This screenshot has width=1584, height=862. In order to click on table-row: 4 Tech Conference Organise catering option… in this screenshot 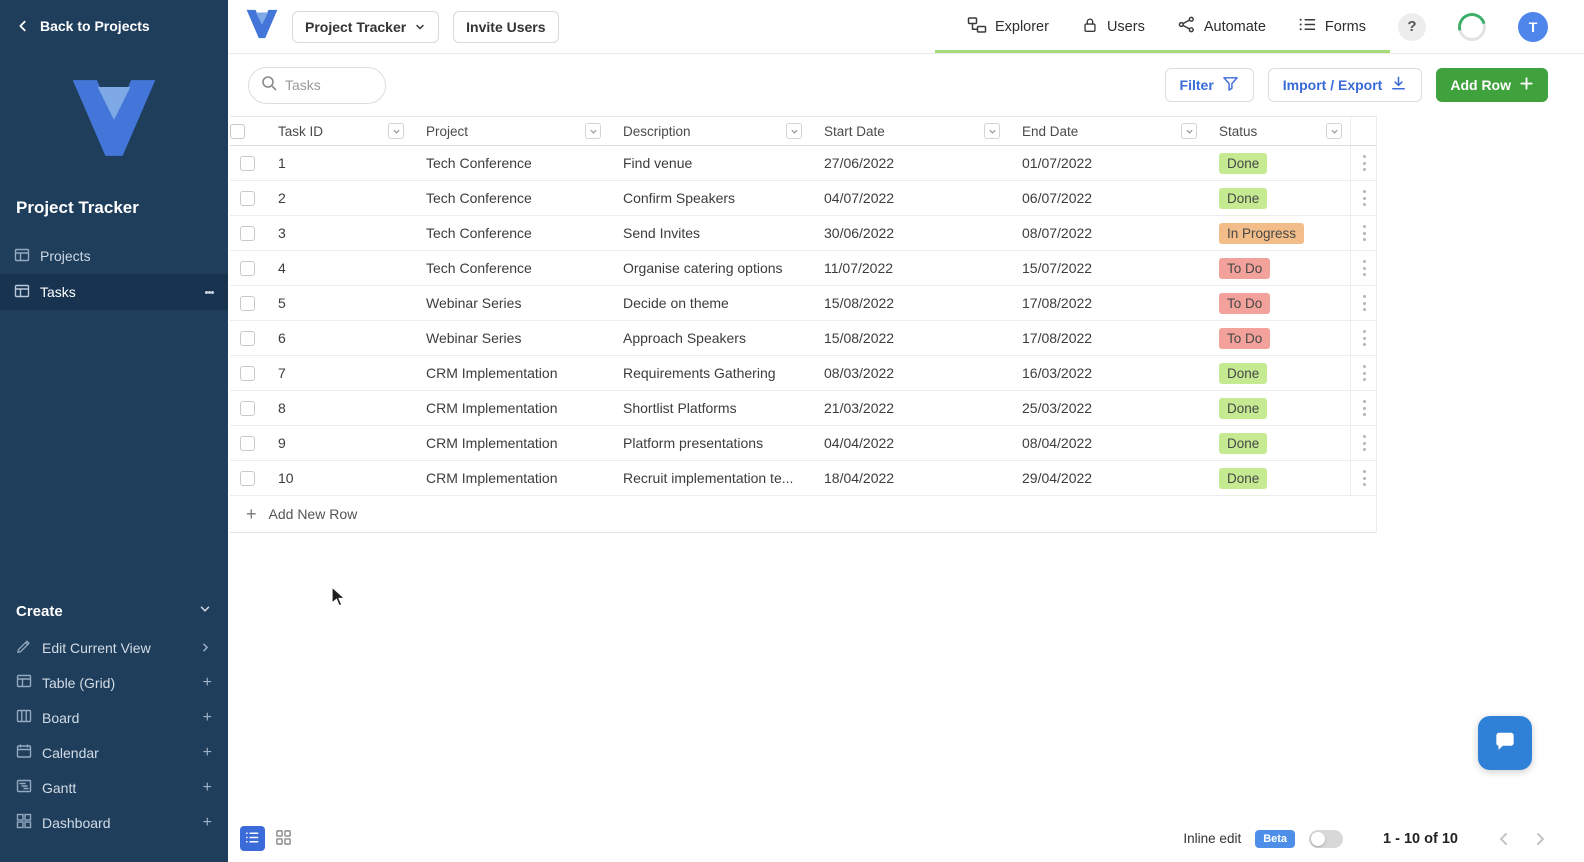, I will do `click(803, 268)`.